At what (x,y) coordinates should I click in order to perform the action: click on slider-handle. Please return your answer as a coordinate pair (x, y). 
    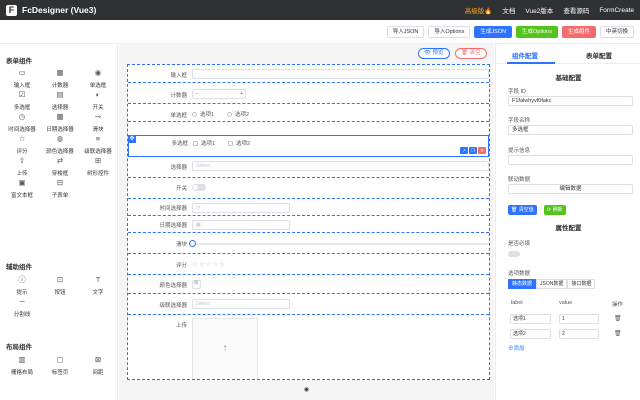
    Looking at the image, I should click on (192, 243).